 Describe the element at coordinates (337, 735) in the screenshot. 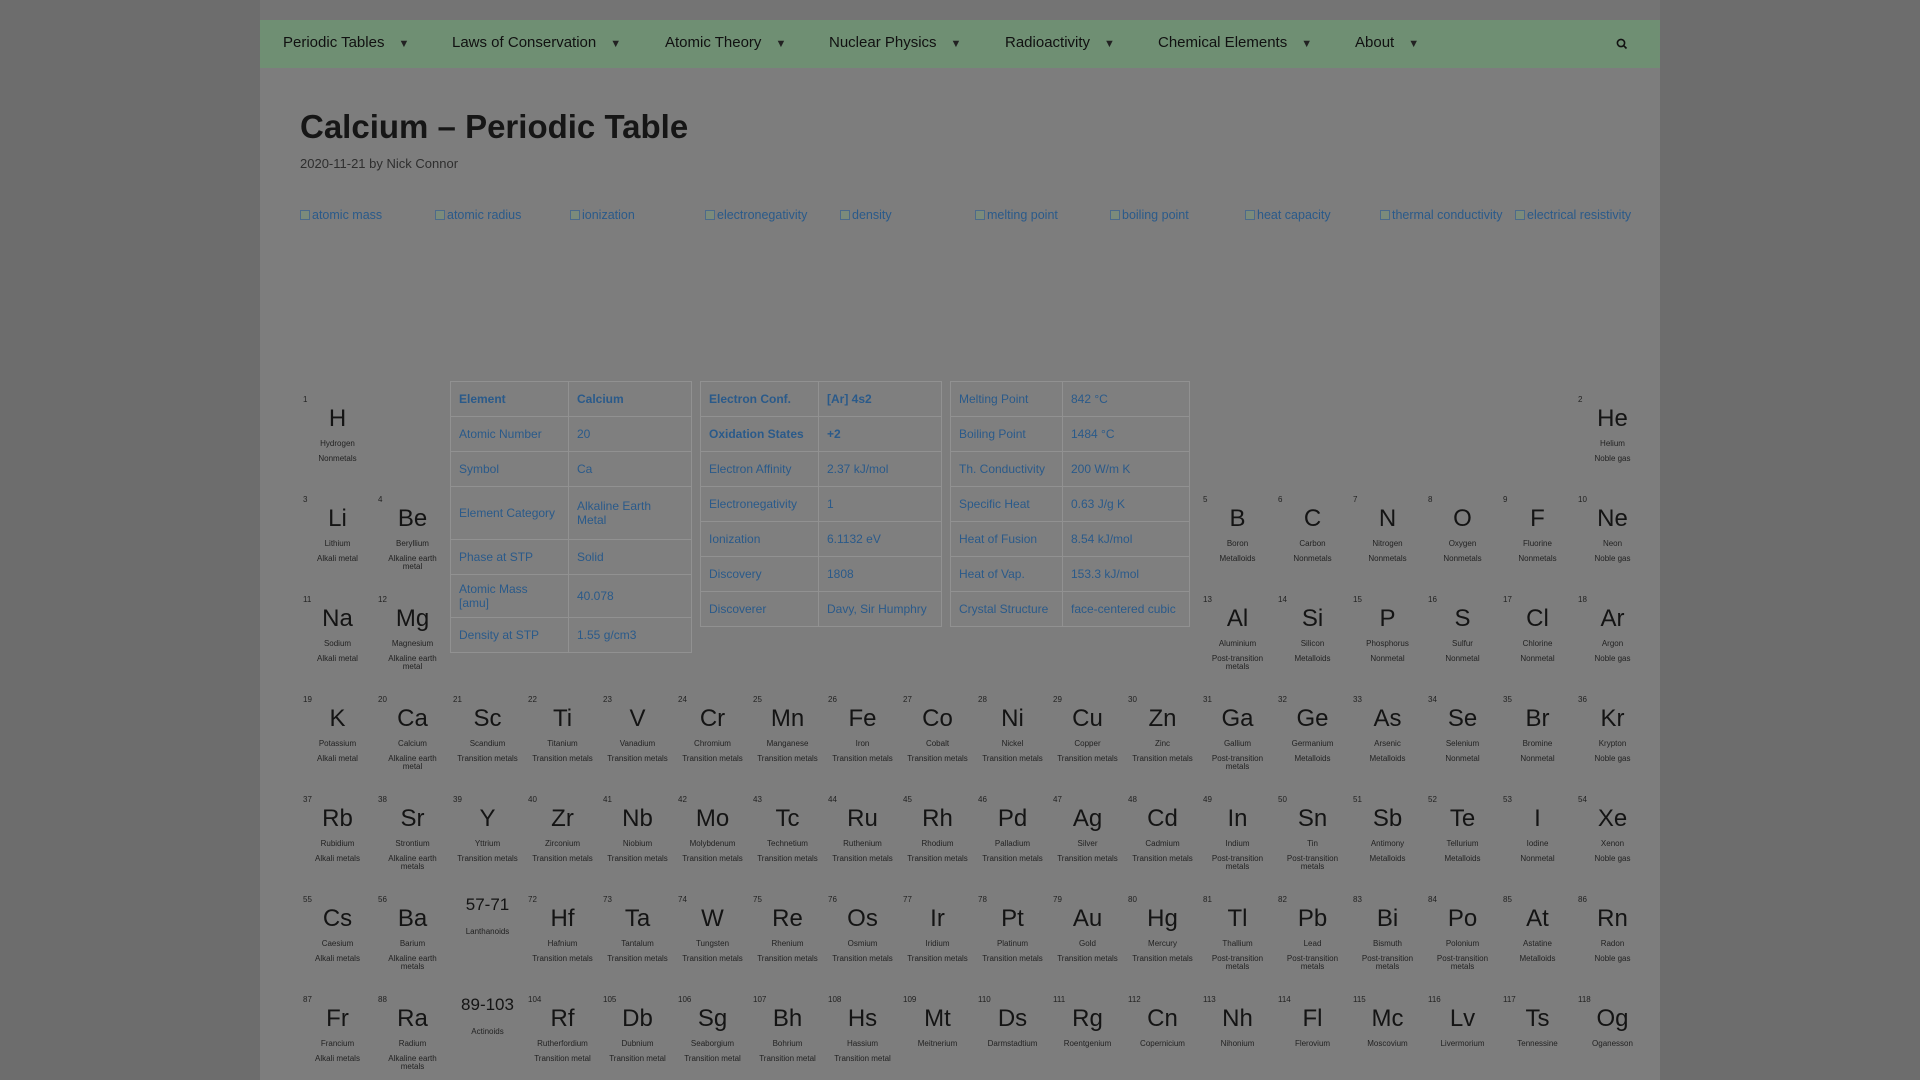

I see `element-cell: 19 K Potassium Alkali metal` at that location.